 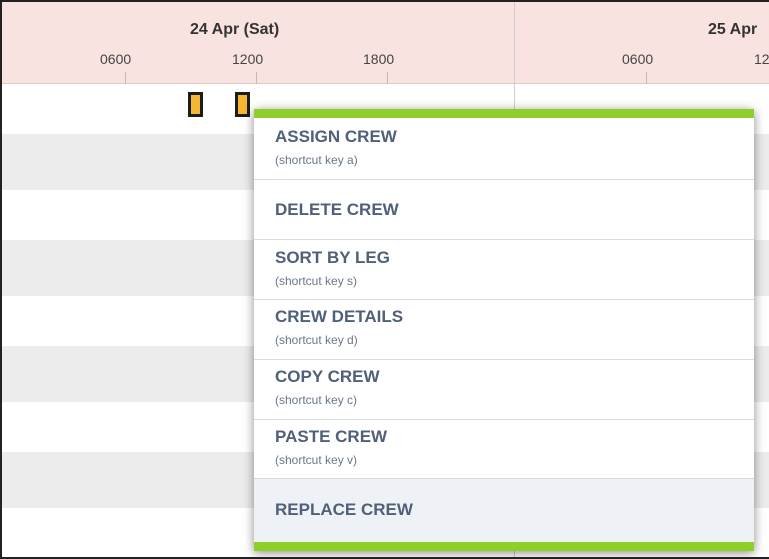 I want to click on menu-item-hint: (shortcut key s), so click(x=316, y=281).